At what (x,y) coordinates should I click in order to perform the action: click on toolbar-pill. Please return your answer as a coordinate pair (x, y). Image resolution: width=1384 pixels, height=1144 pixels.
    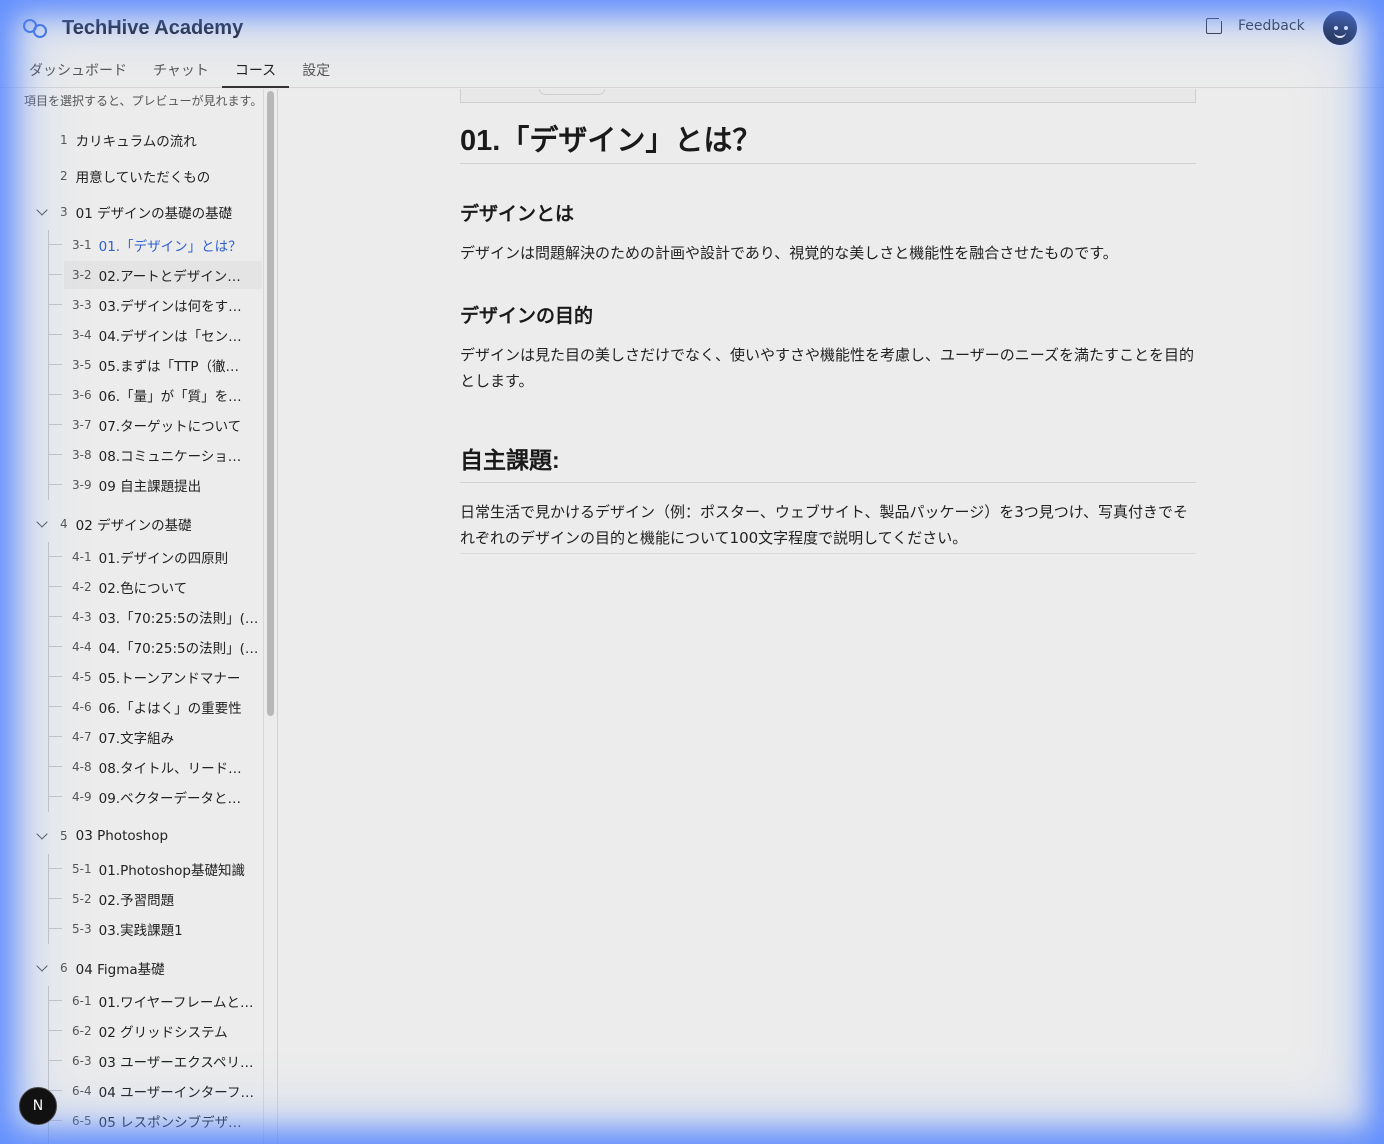
    Looking at the image, I should click on (572, 92).